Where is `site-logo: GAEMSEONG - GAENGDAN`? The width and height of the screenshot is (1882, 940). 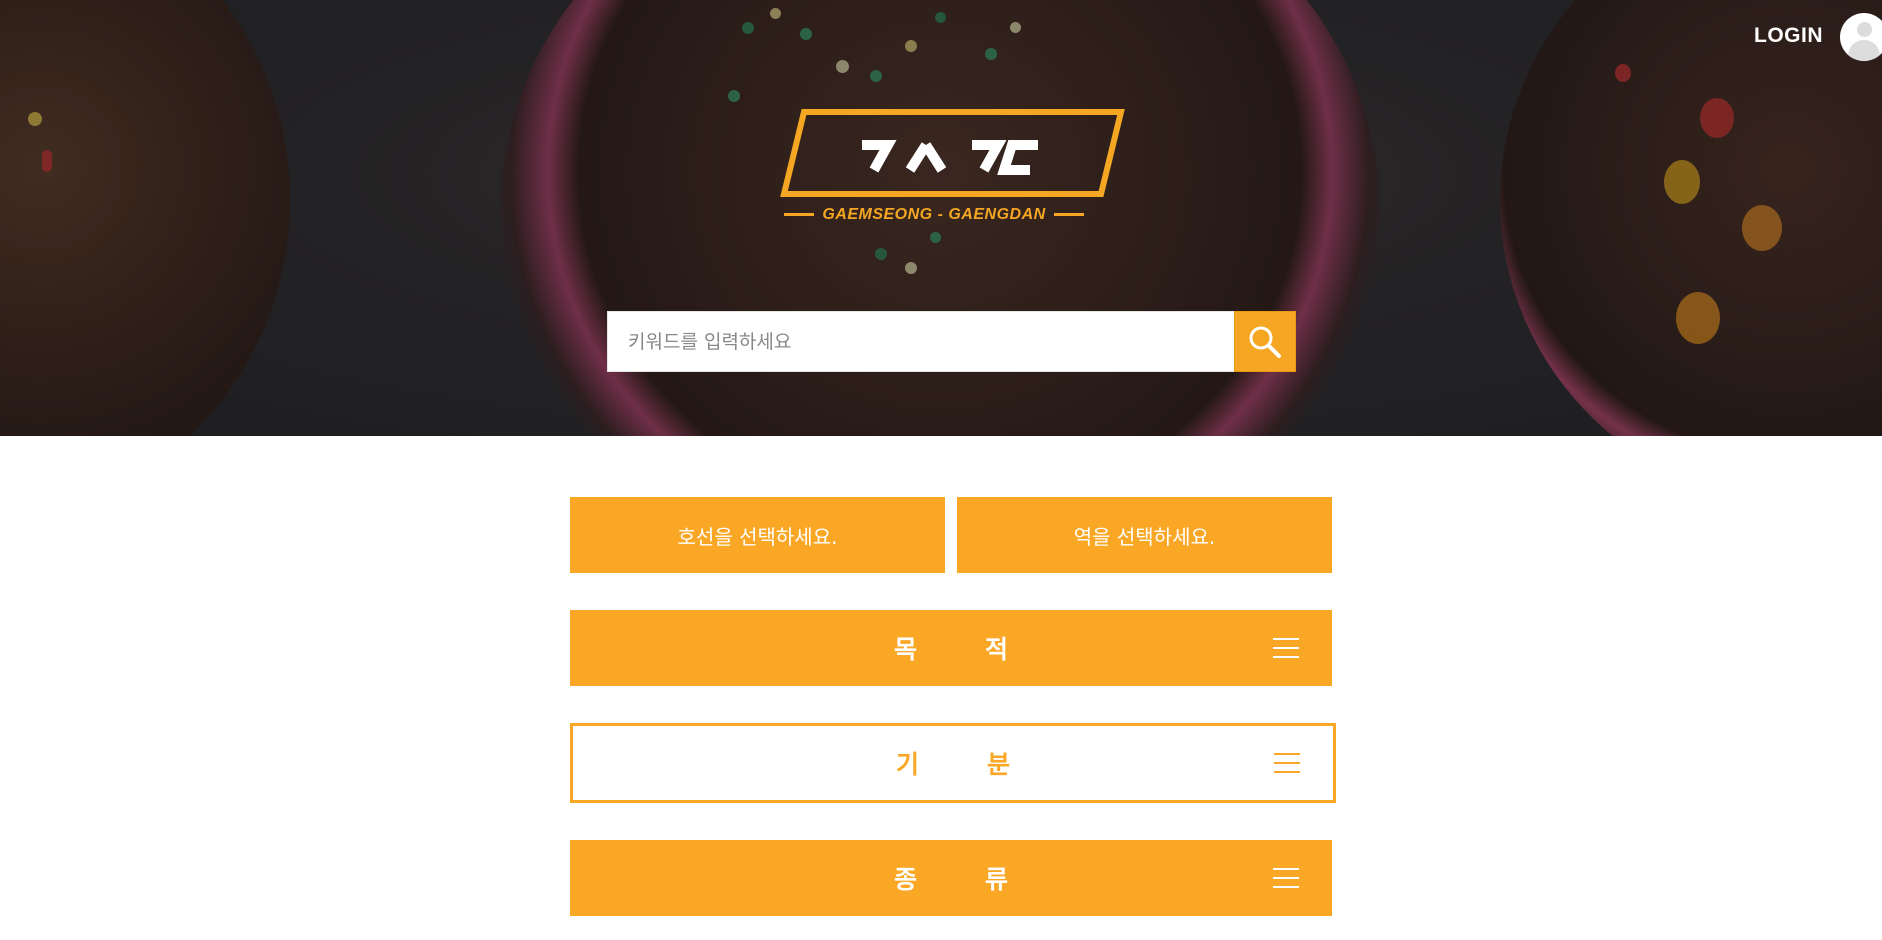
site-logo: GAEMSEONG - GAENGDAN is located at coordinates (951, 168).